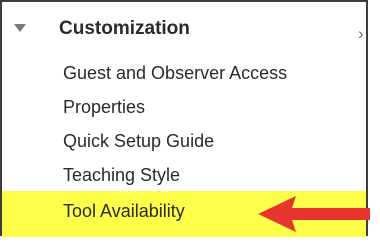 This screenshot has width=380, height=246. I want to click on menu-item-label: Tool Availability, so click(124, 211).